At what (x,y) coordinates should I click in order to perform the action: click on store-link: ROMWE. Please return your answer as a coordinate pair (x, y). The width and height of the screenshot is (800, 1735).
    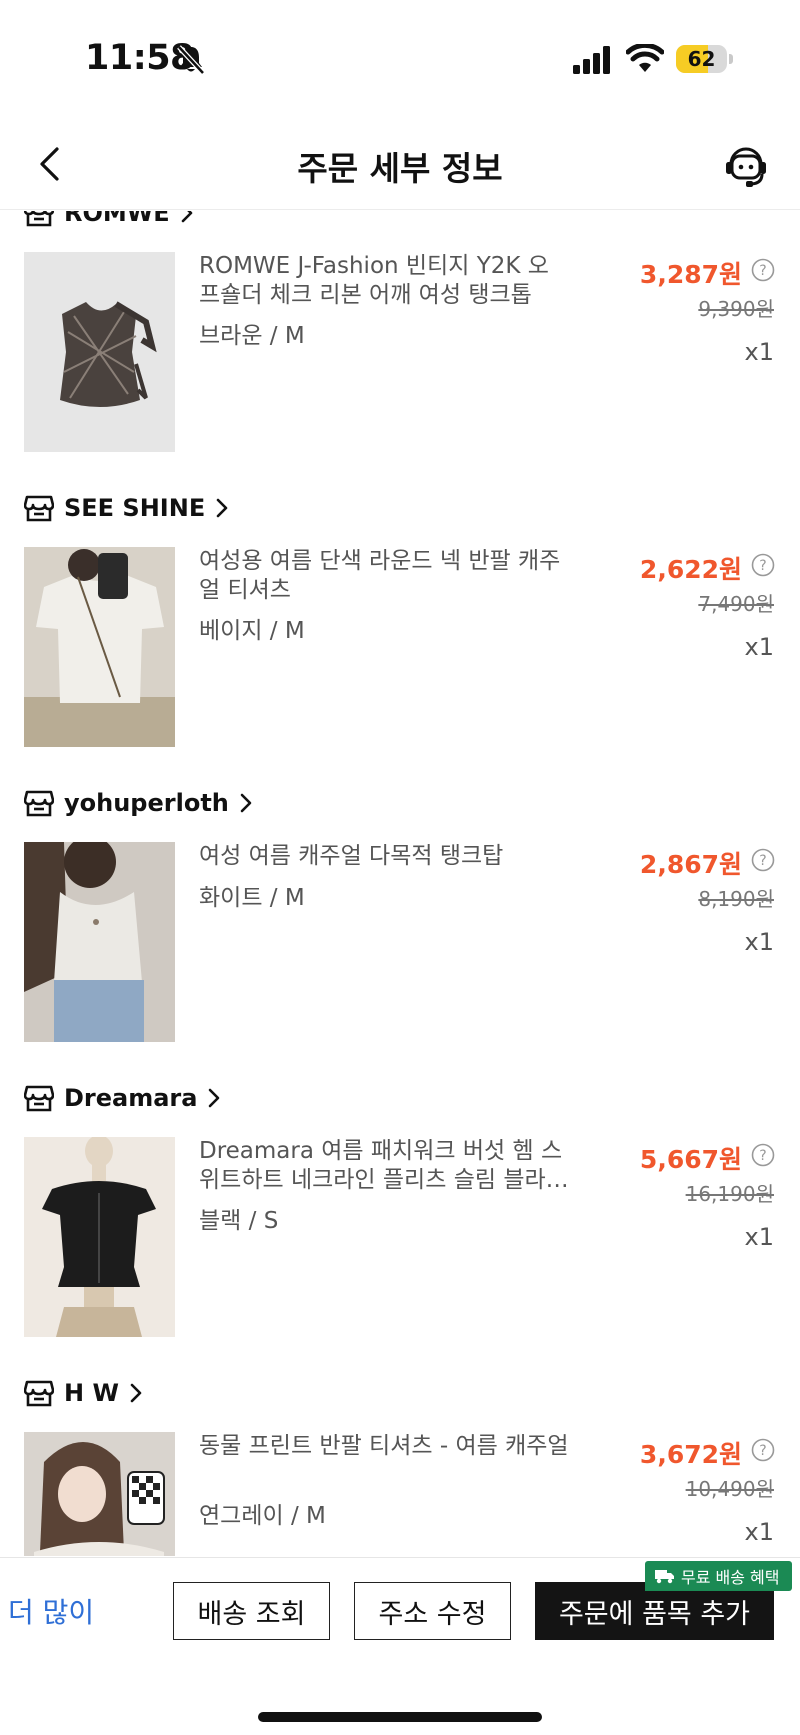
    Looking at the image, I should click on (109, 221).